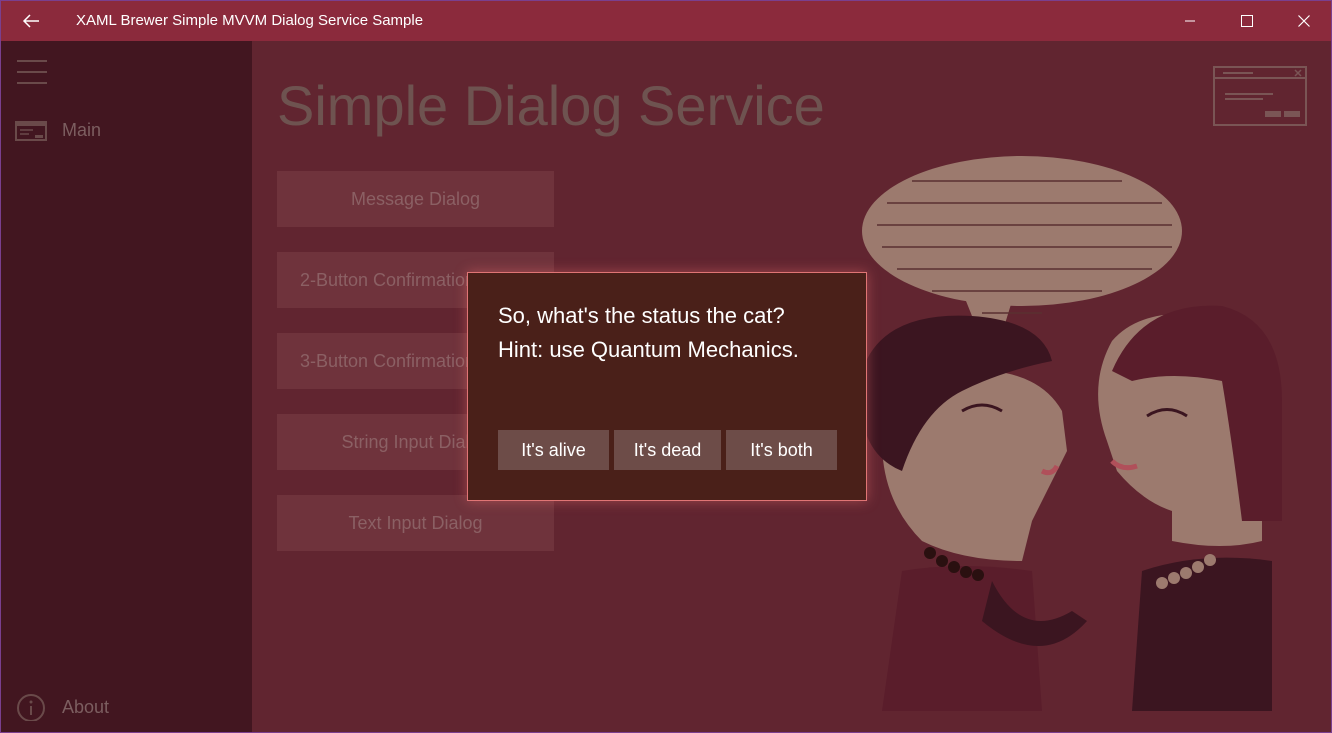 This screenshot has height=733, width=1332. I want to click on maximize-icon, so click(1246, 21).